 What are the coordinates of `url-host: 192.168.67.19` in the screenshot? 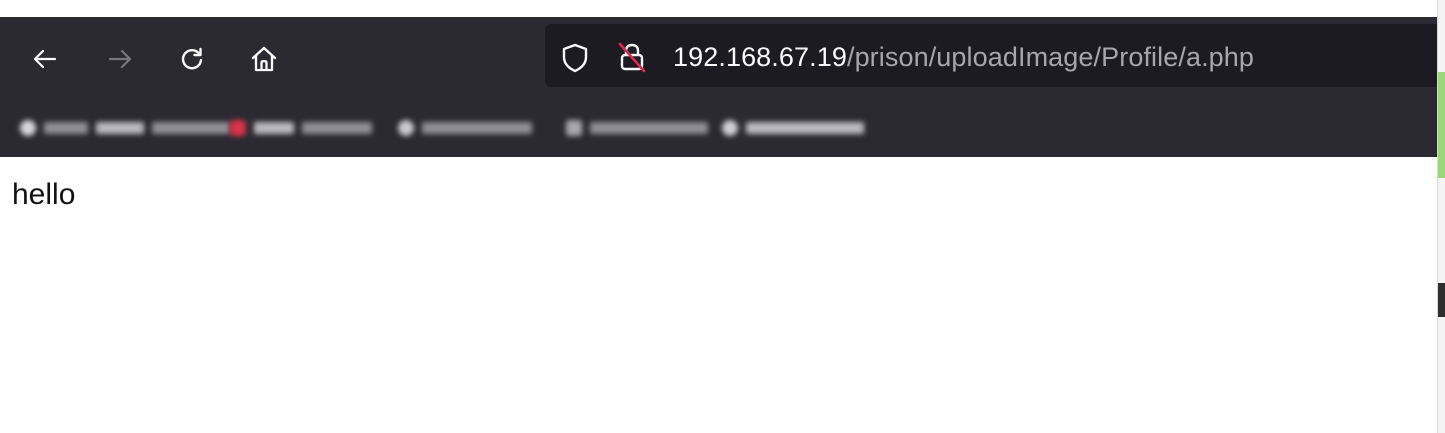 It's located at (760, 57).